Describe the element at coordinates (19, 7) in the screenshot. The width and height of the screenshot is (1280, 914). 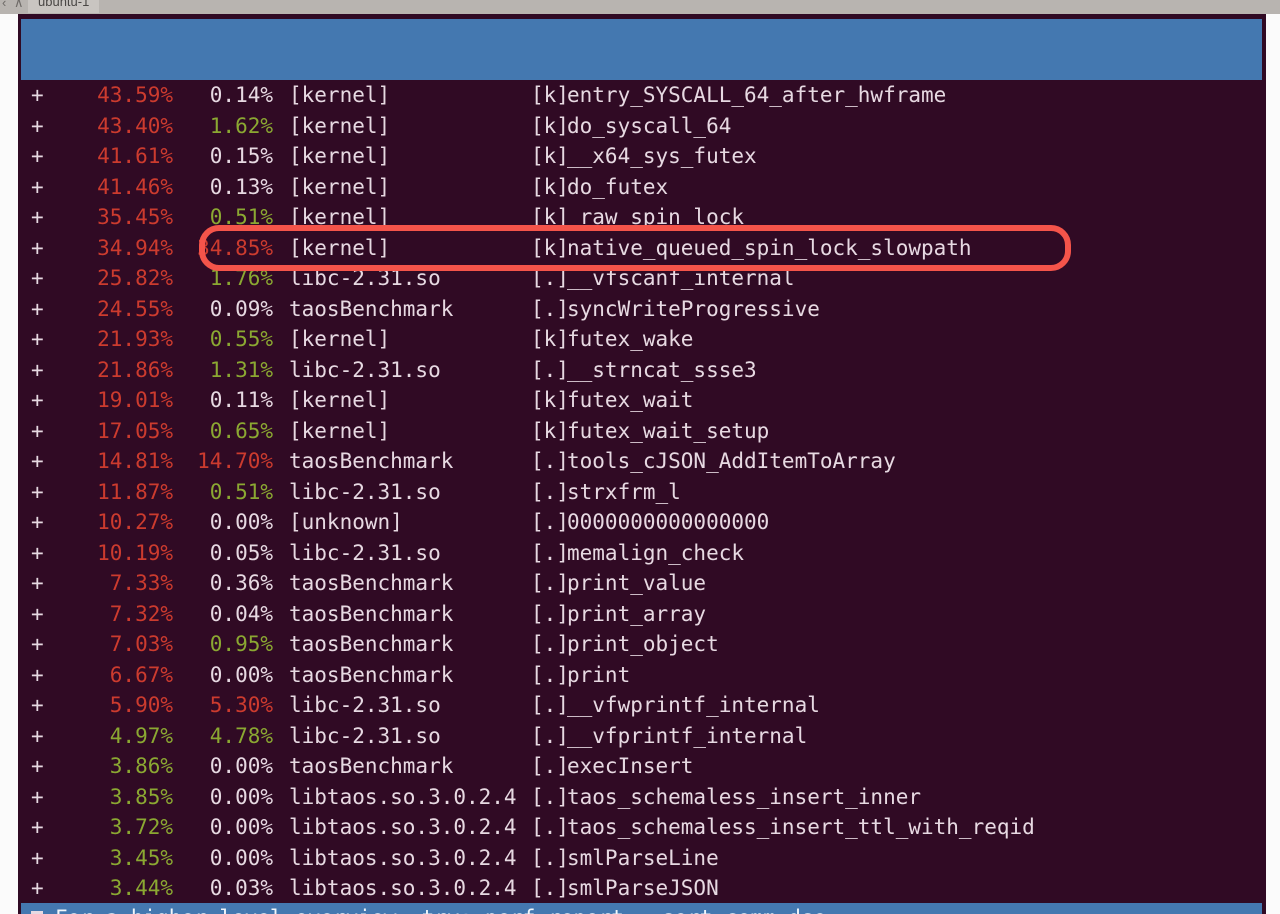
I see `chevron-up-icon: ∧` at that location.